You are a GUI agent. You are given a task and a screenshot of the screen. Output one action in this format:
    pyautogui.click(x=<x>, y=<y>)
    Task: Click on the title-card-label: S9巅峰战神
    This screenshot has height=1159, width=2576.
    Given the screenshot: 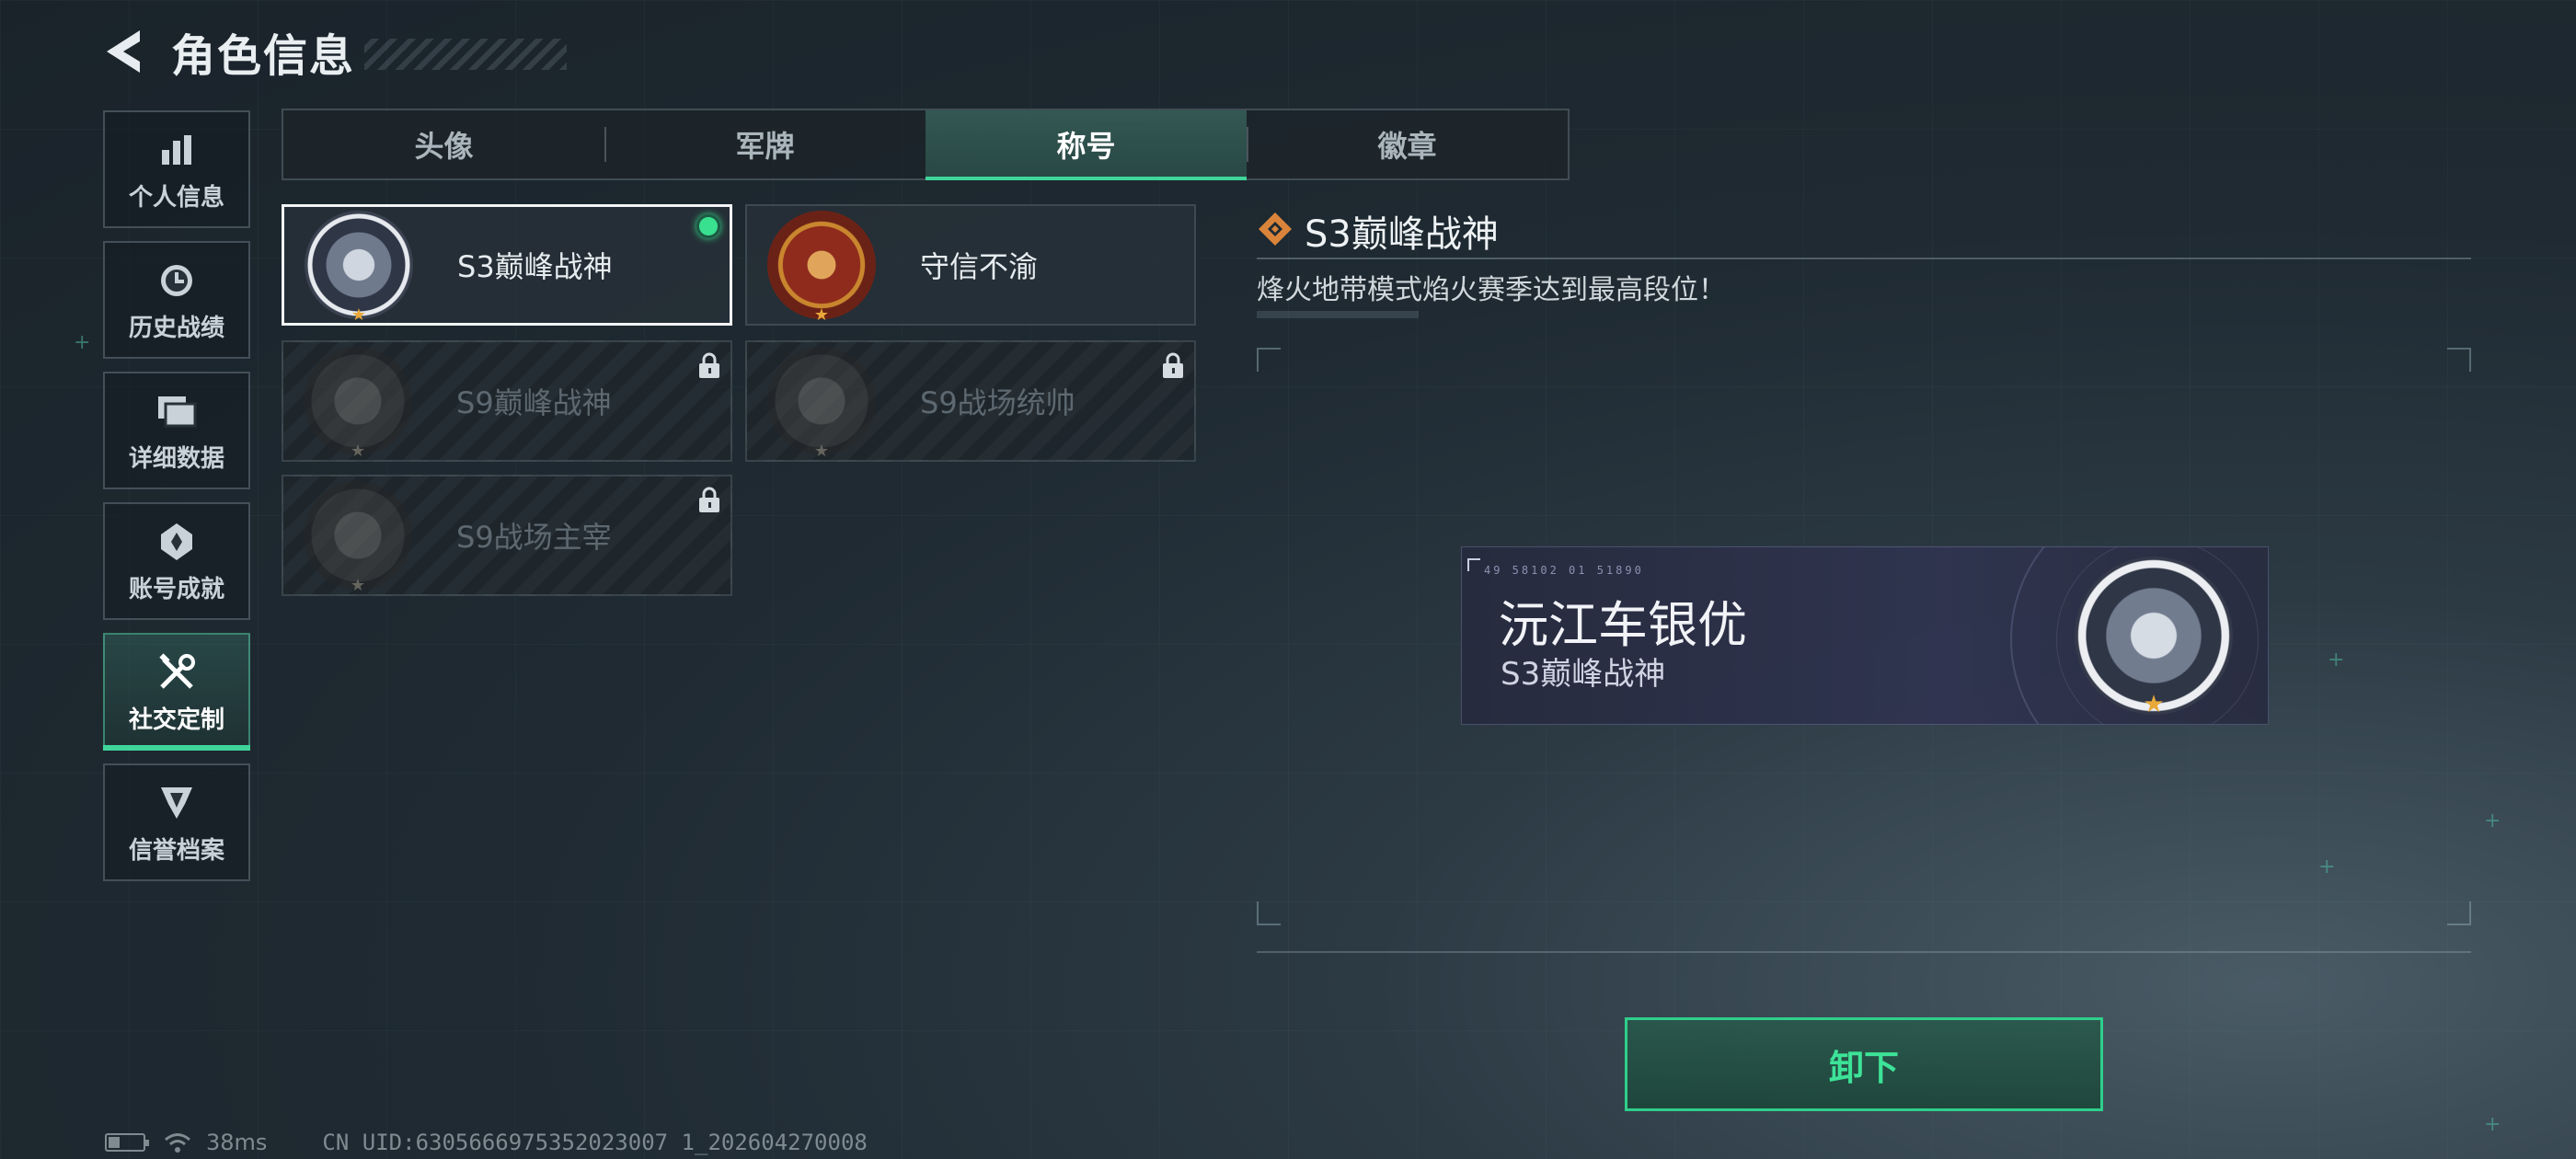 What is the action you would take?
    pyautogui.click(x=534, y=402)
    